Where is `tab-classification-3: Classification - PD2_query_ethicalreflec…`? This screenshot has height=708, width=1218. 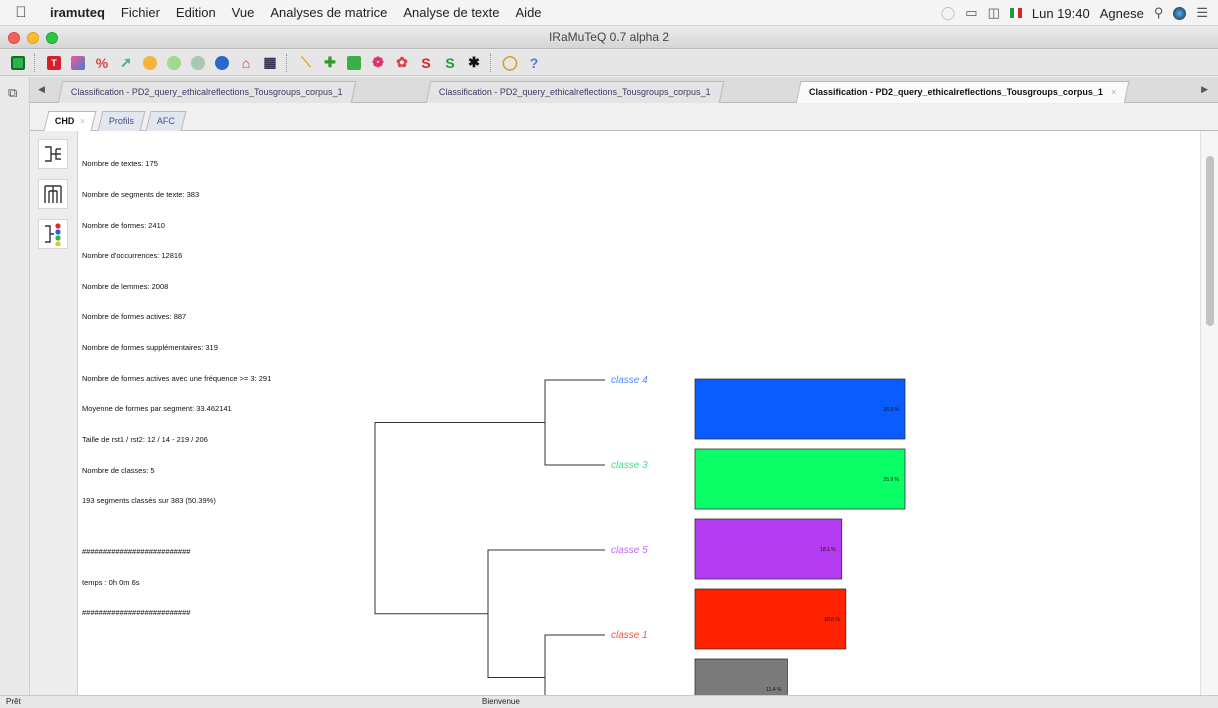
tab-classification-3: Classification - PD2_query_ethicalreflec… is located at coordinates (962, 92).